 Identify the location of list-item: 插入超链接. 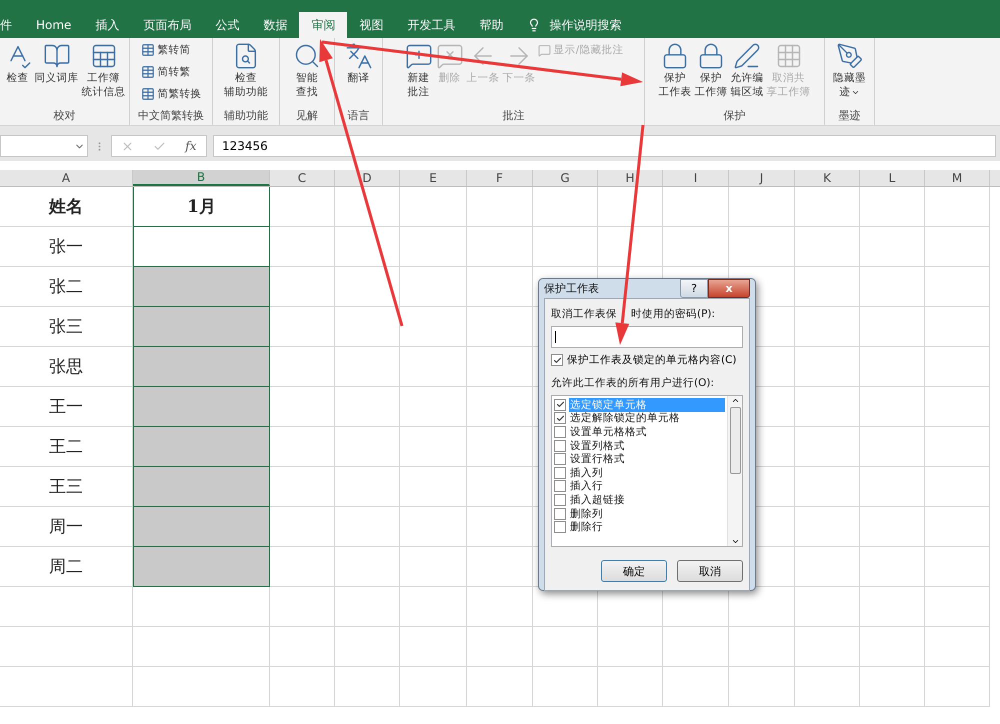
(597, 499).